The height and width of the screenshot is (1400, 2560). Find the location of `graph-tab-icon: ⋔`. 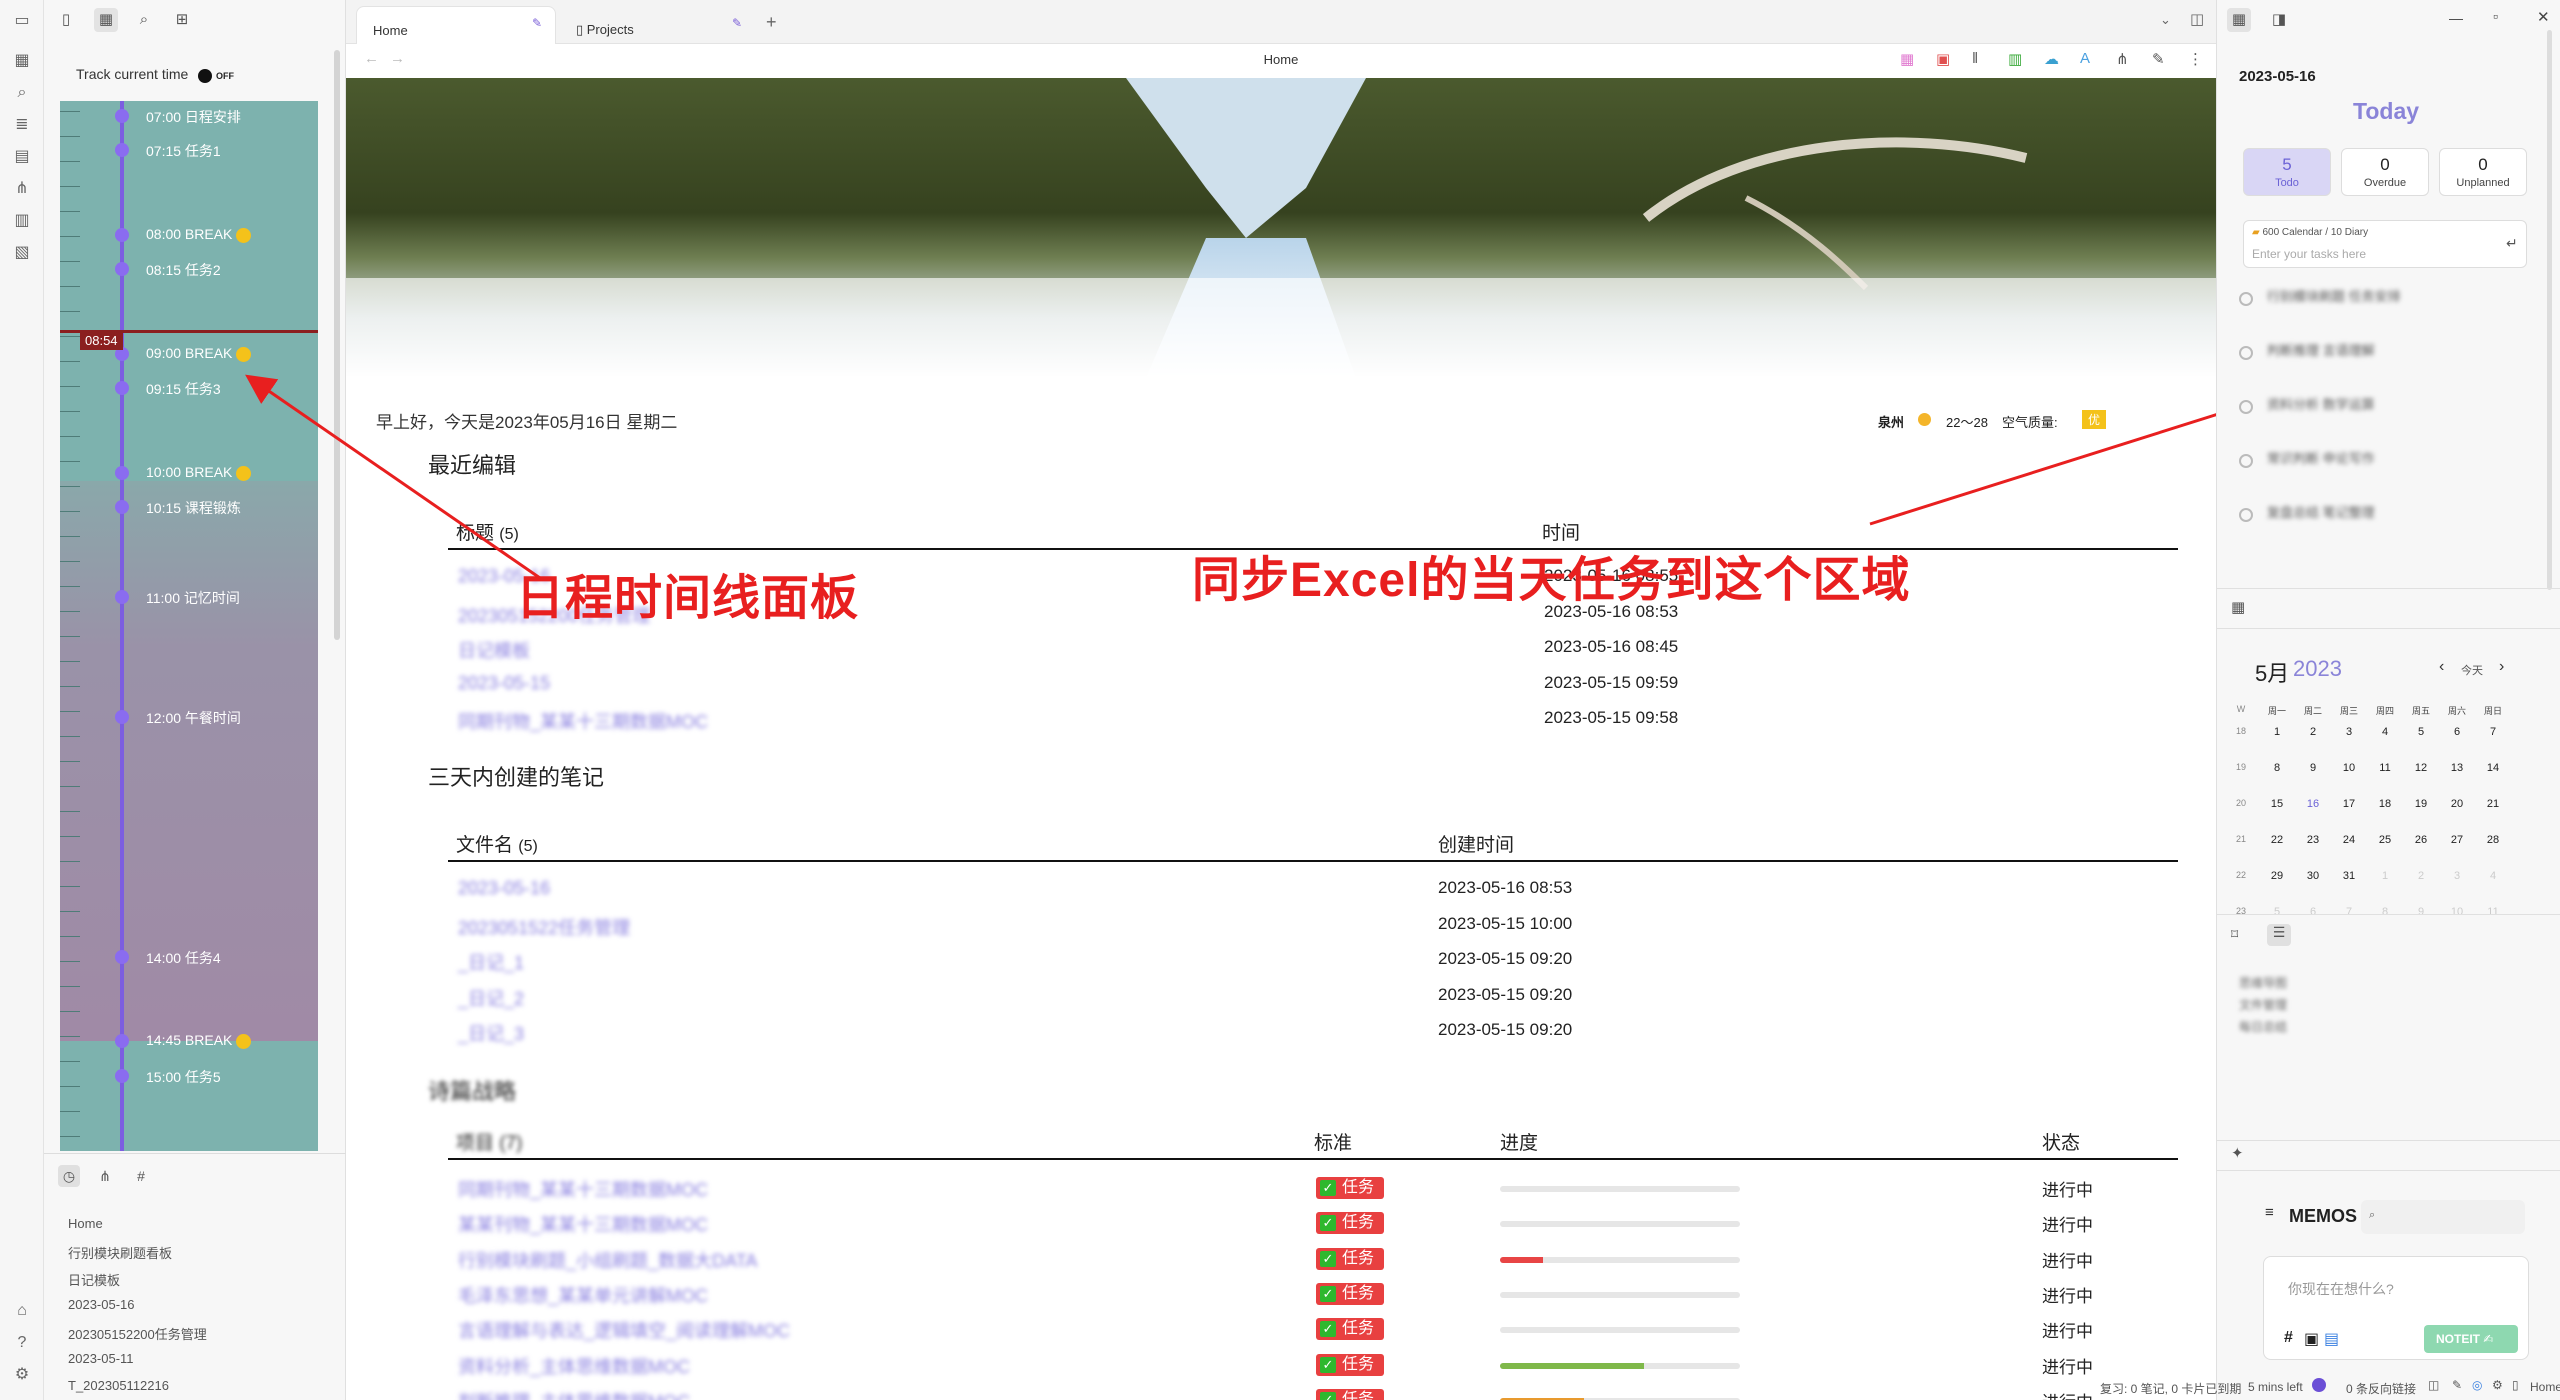

graph-tab-icon: ⋔ is located at coordinates (105, 1176).